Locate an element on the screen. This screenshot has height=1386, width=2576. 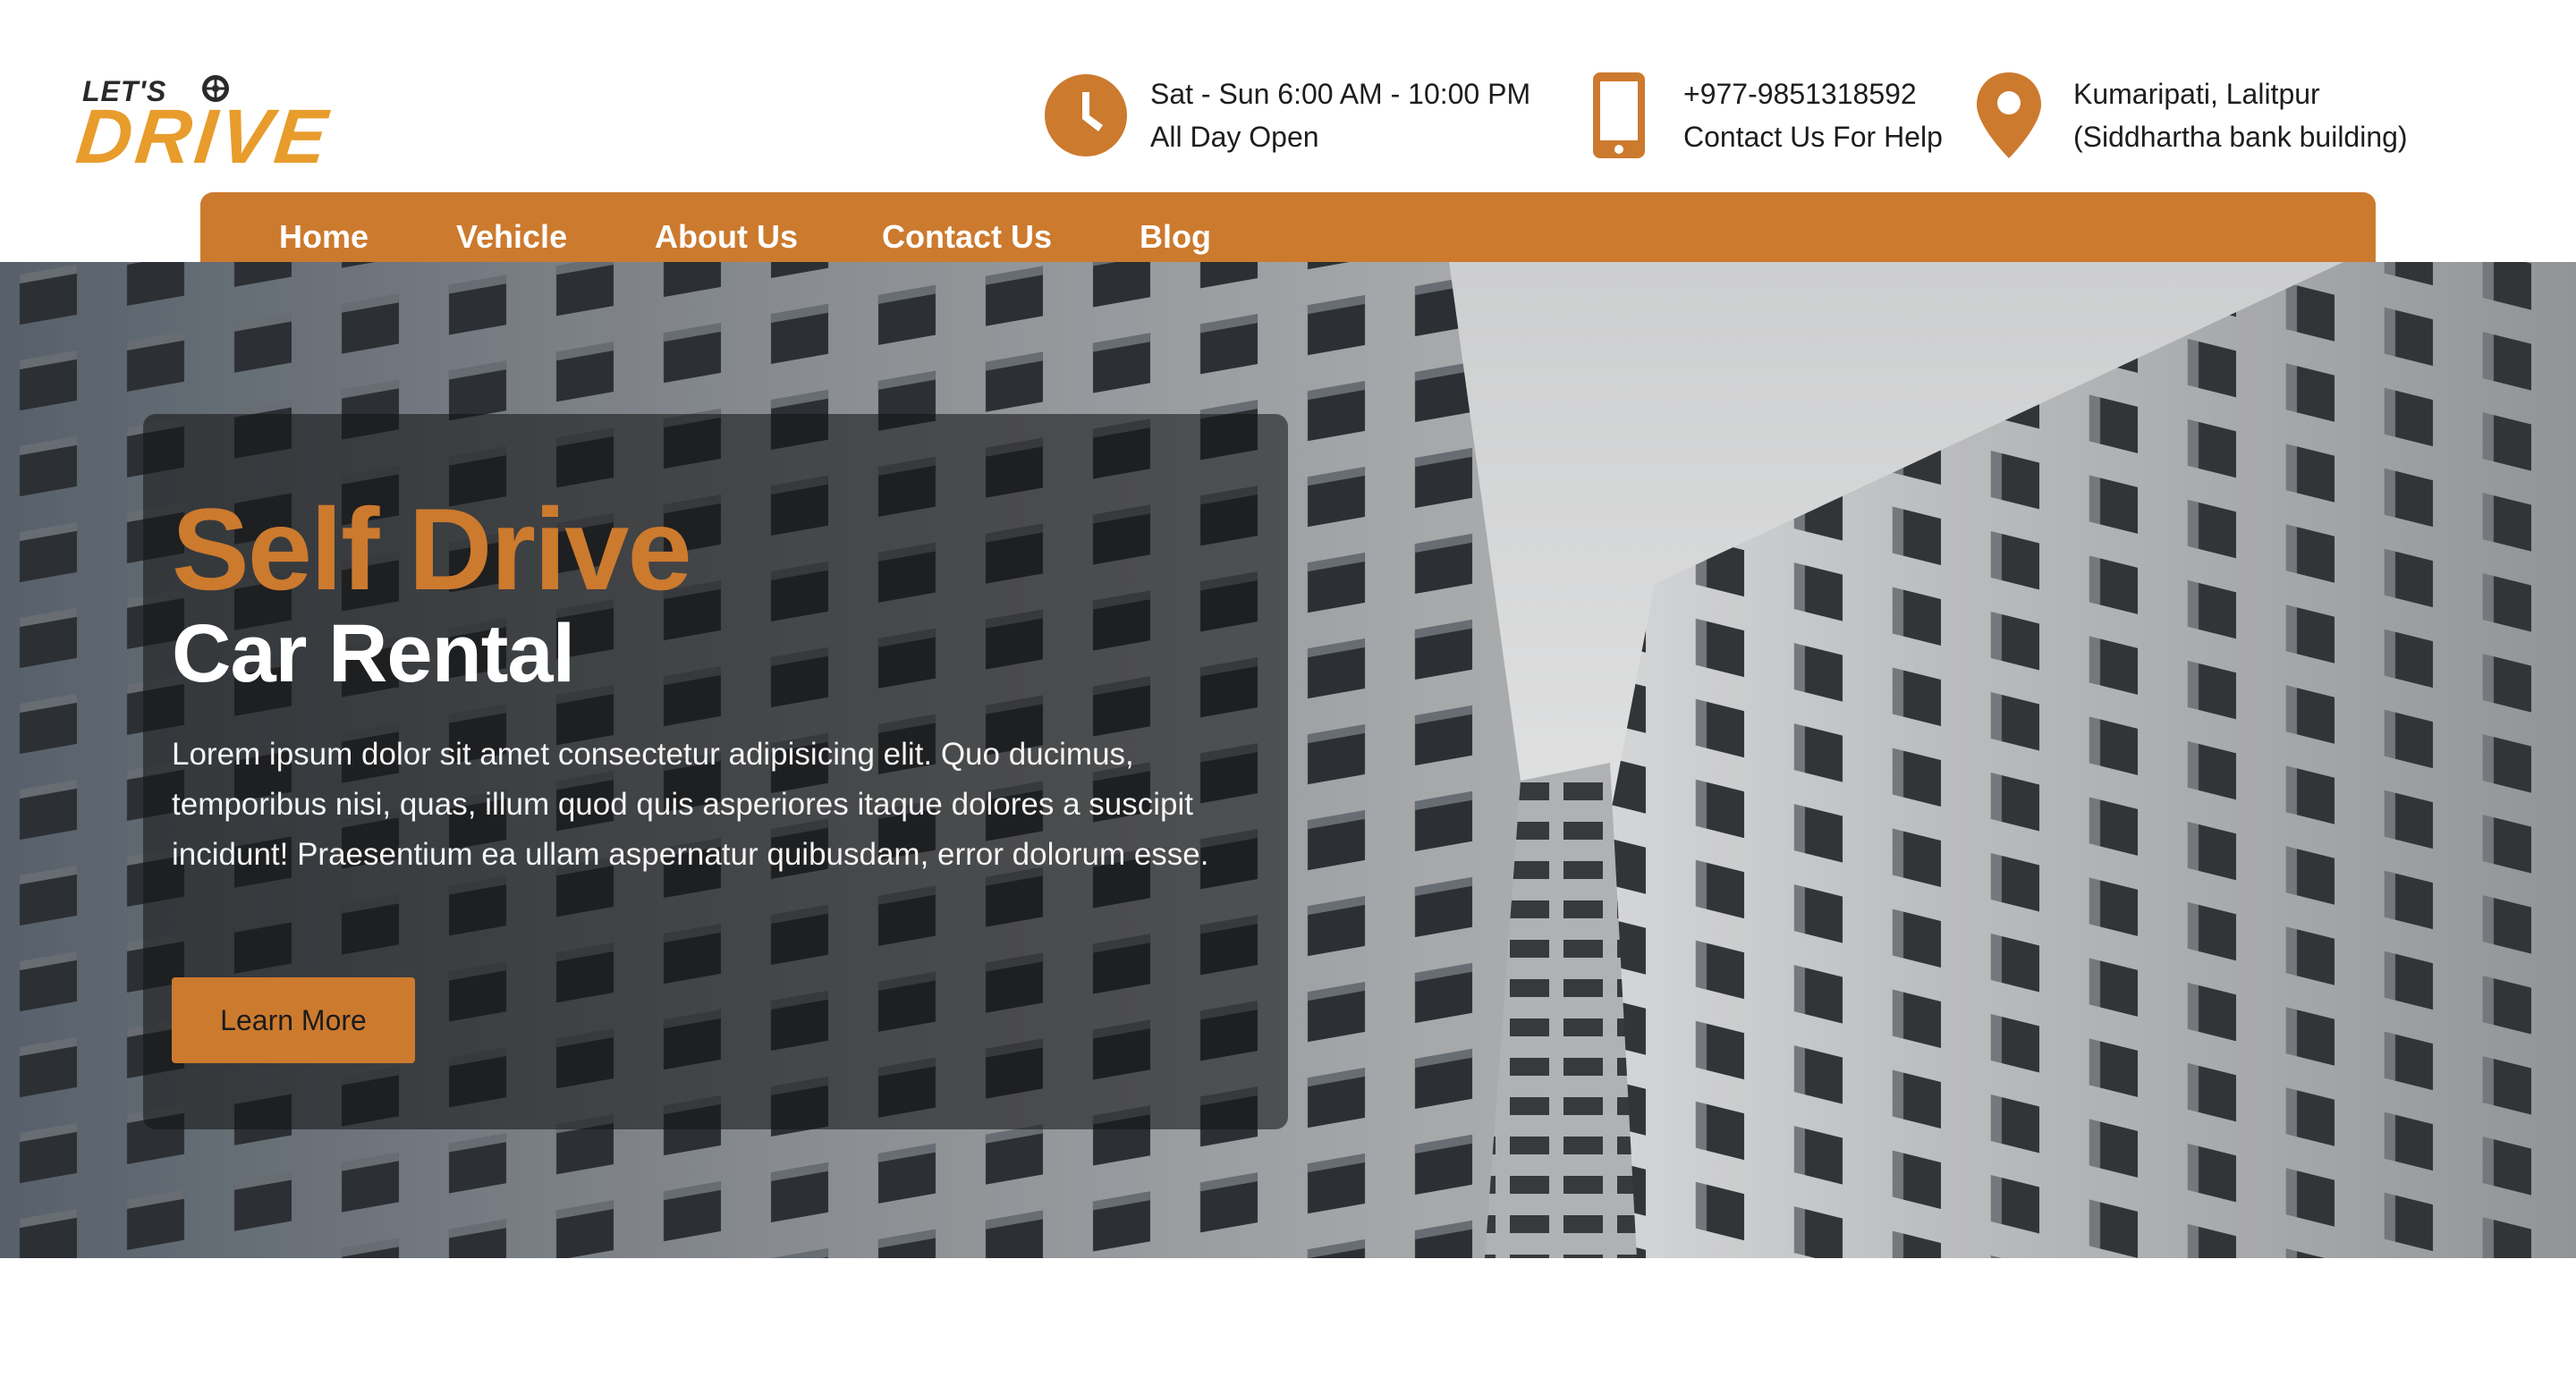
main-nav: Home Vehicle About Us Contact Us Blog is located at coordinates (1288, 228).